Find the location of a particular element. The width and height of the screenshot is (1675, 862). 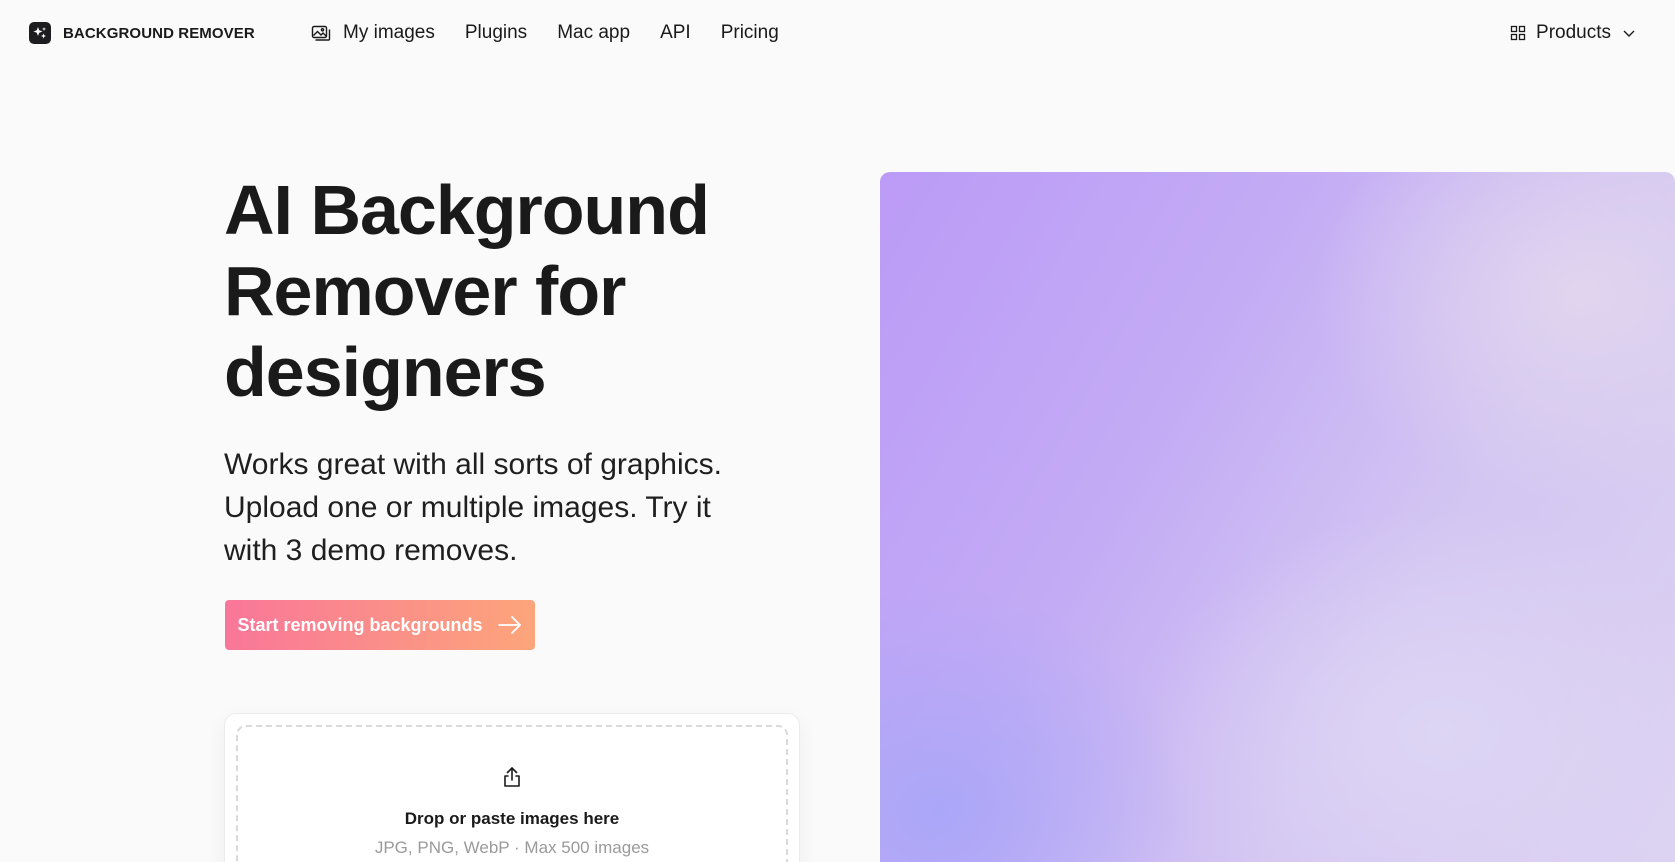

brand: BACKGROUND REMOVER is located at coordinates (142, 33).